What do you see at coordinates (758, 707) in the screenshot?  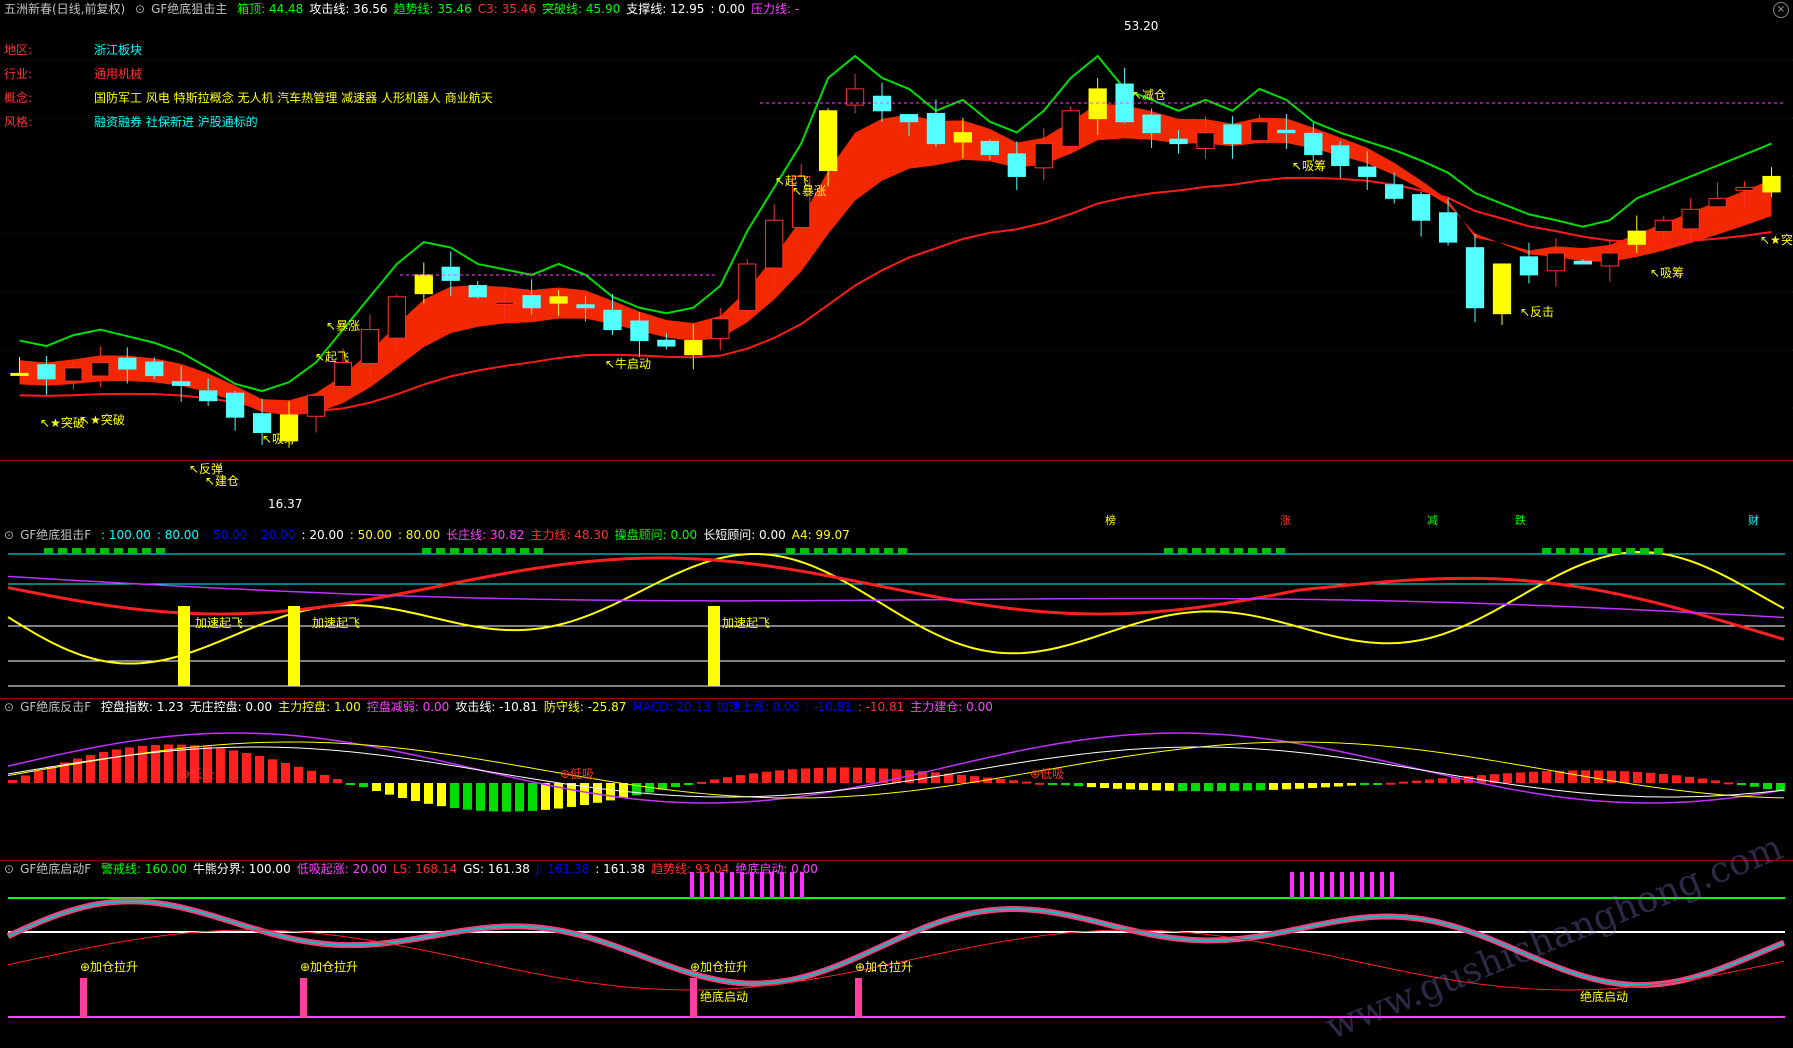 I see `p3-param: 加速上涨: 0.00` at bounding box center [758, 707].